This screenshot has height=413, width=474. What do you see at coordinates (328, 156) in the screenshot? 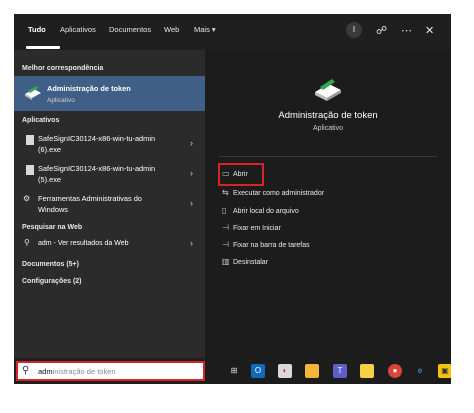
I see `divider` at bounding box center [328, 156].